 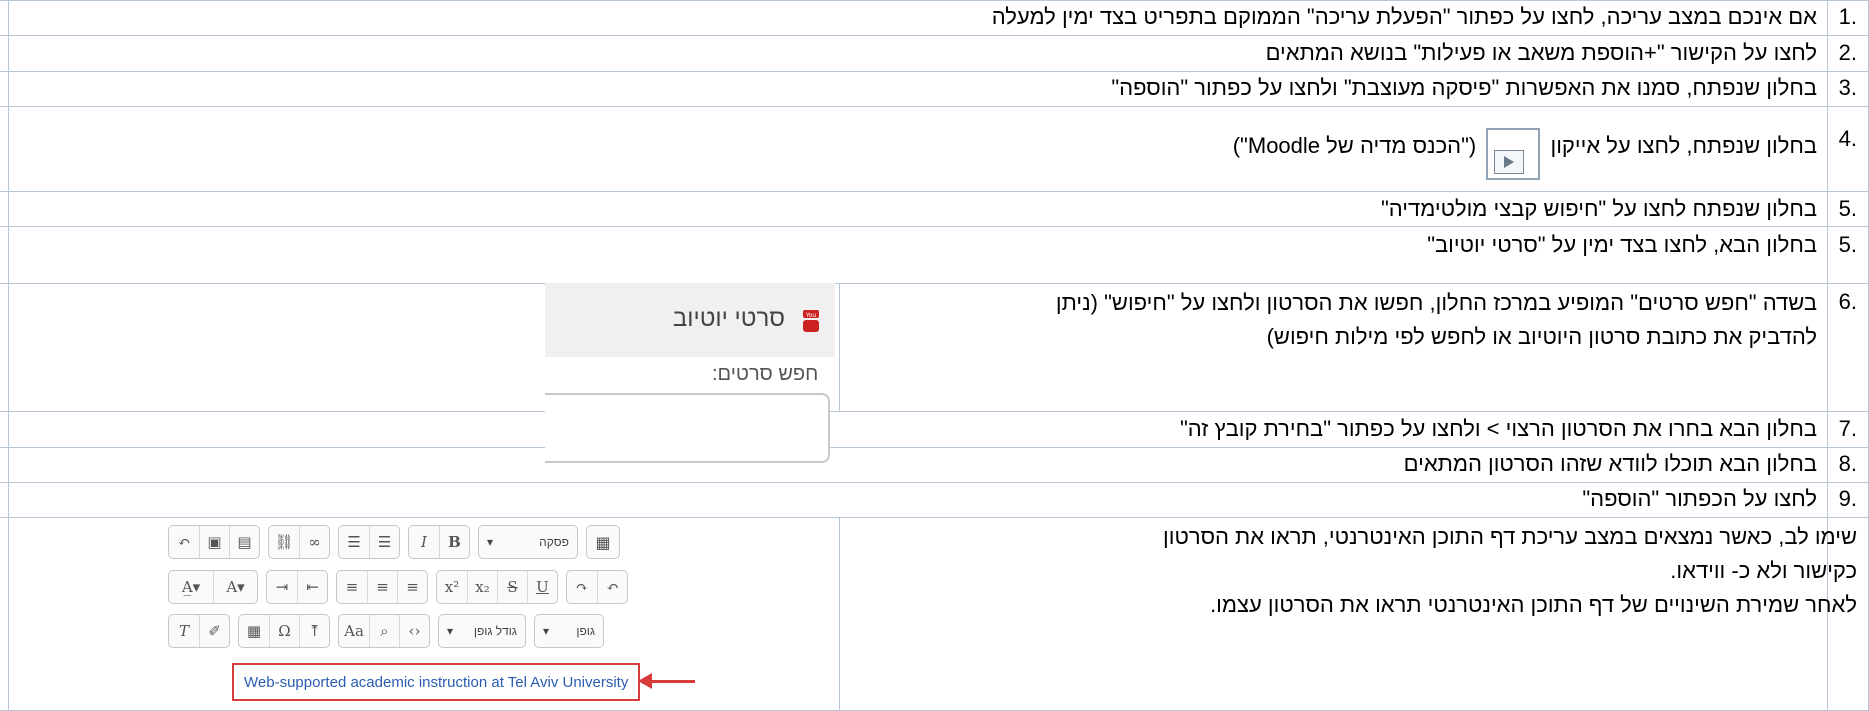 I want to click on media-icon: ▣, so click(x=214, y=542).